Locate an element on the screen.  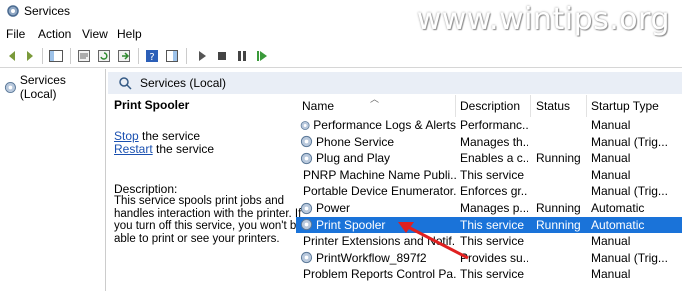
annotation-arrow is located at coordinates (433, 241).